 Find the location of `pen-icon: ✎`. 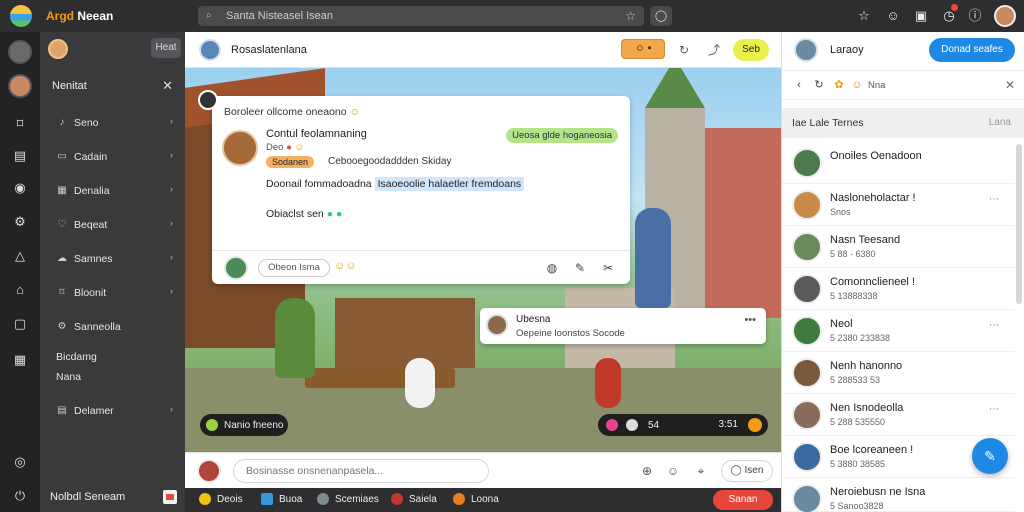

pen-icon: ✎ is located at coordinates (580, 268).